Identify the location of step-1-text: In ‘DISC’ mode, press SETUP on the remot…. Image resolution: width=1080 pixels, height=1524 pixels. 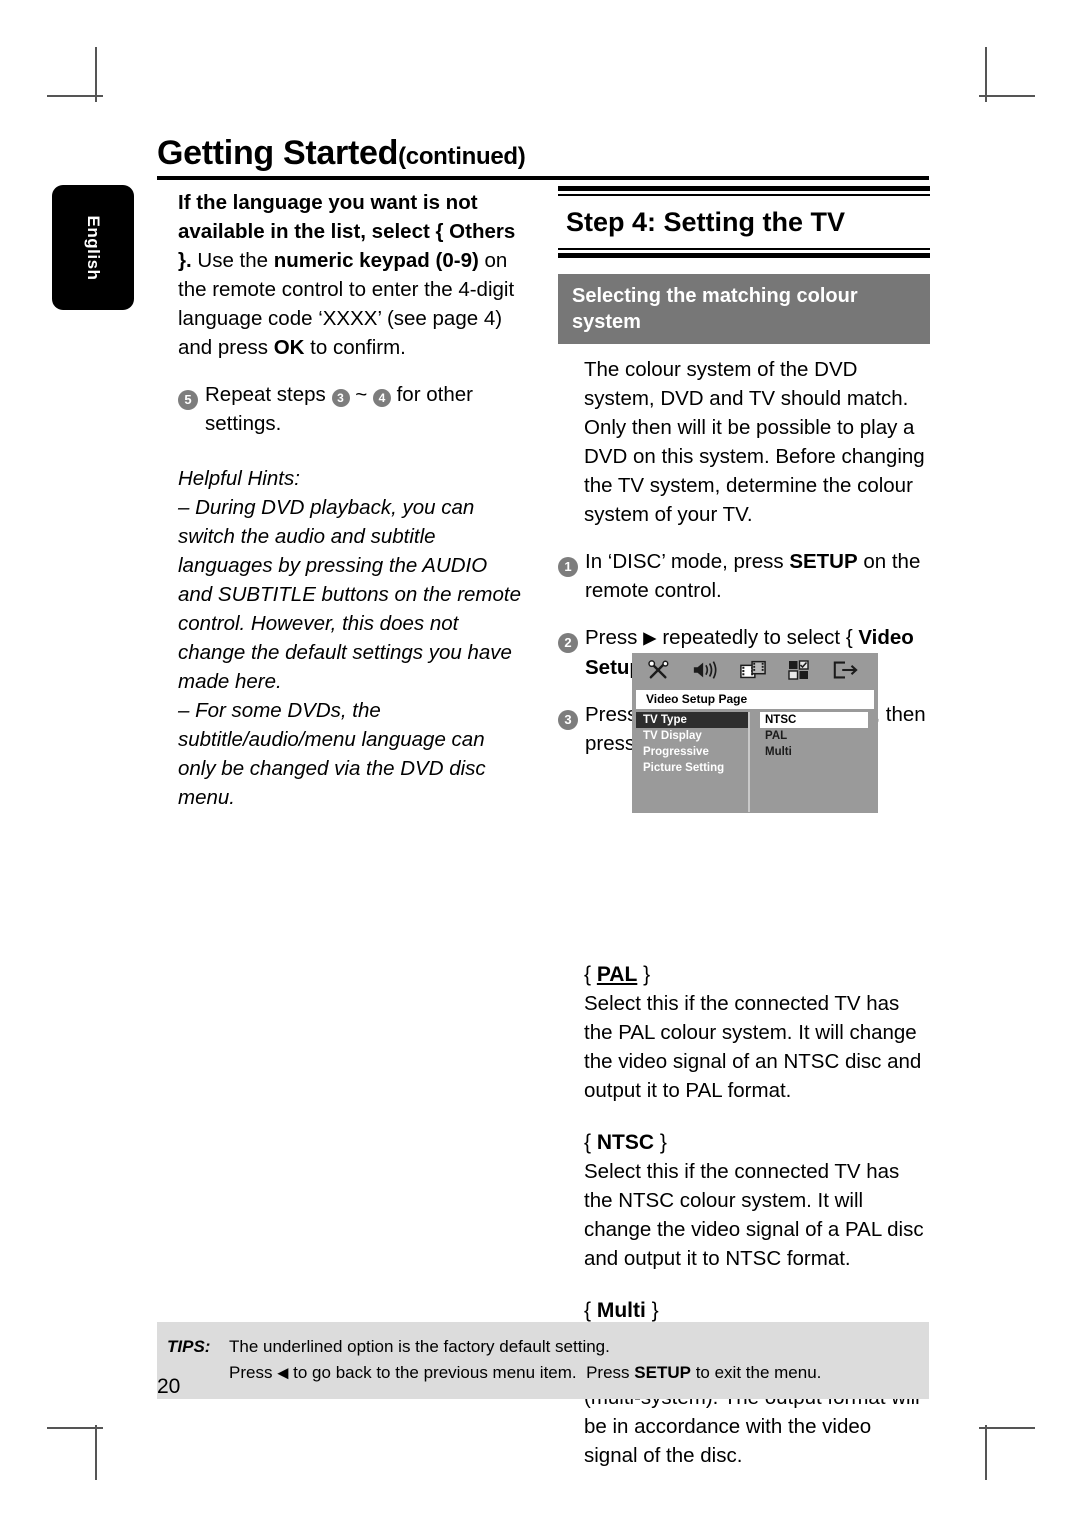
(753, 576).